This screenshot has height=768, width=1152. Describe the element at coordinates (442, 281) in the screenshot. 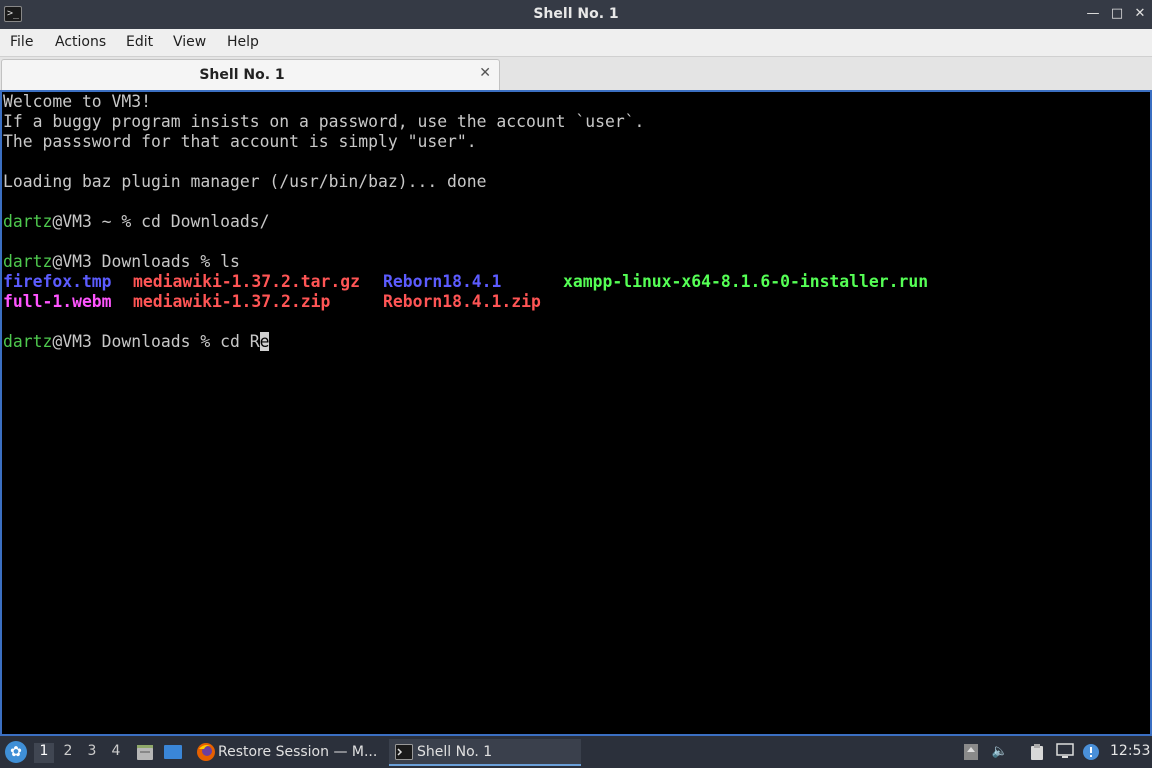

I see `ls-entry-reborn-dir: Reborn18.4.1` at that location.